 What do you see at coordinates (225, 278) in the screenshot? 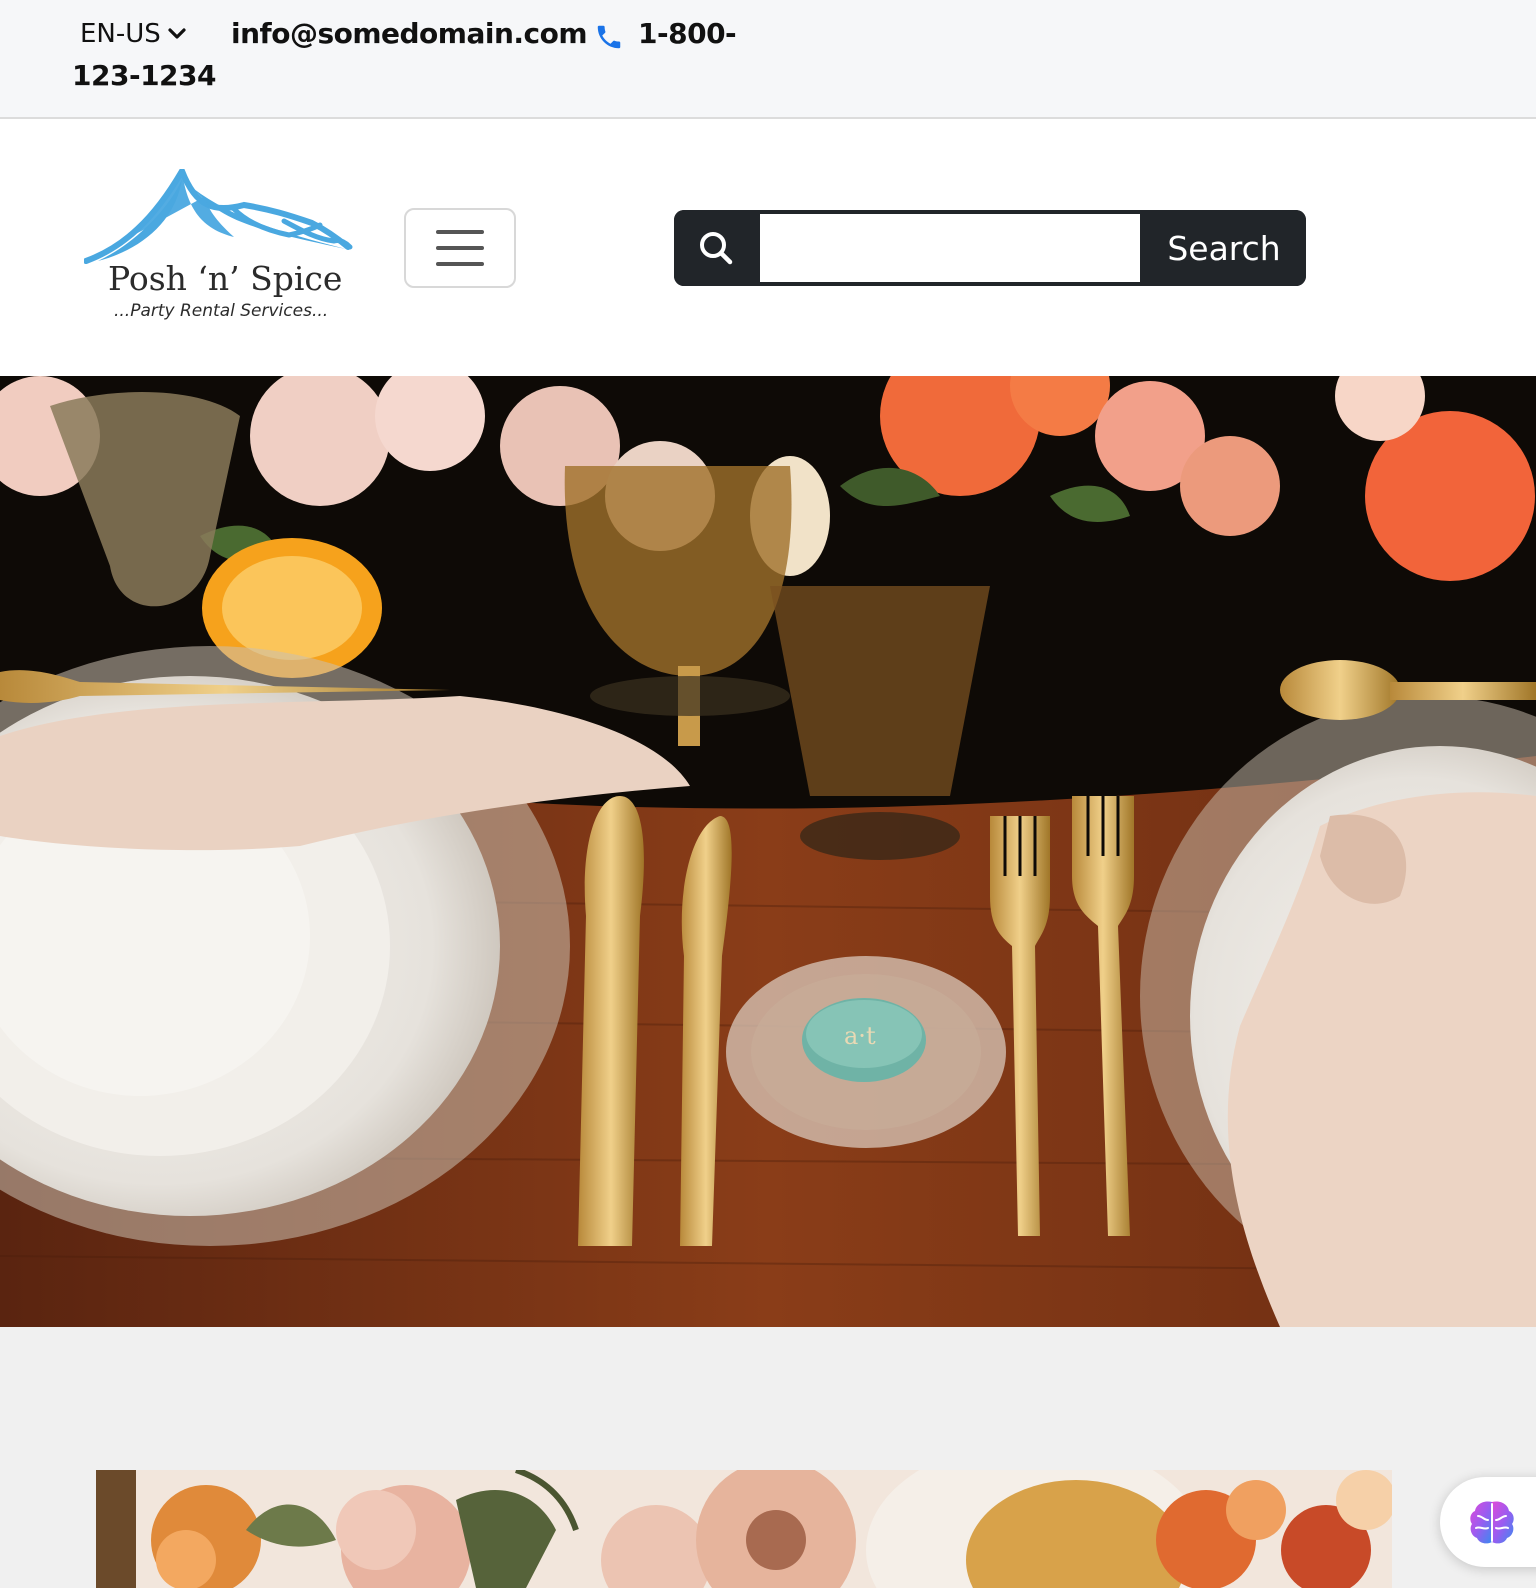
I see `logo-wordmark: Posh ‘n’ Spice` at bounding box center [225, 278].